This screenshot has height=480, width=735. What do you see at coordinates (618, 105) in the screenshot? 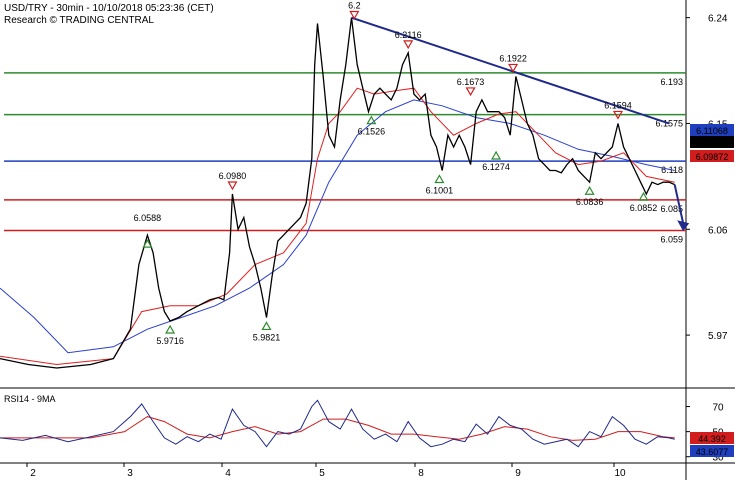
I see `peak-label: 6.1594` at bounding box center [618, 105].